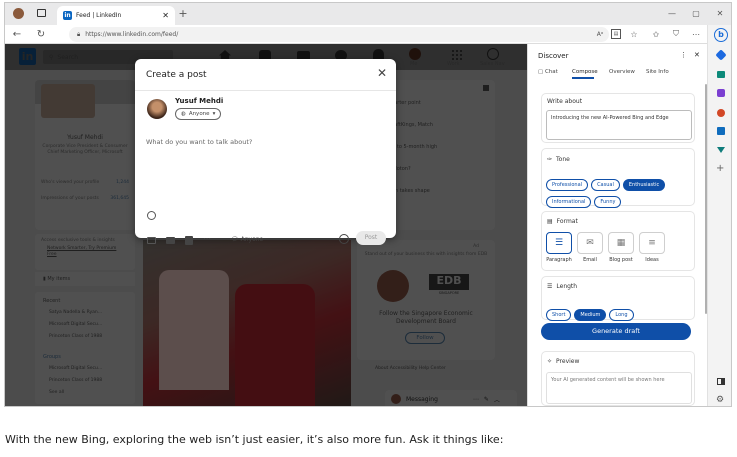 The width and height of the screenshot is (737, 457). I want to click on post-button: Post, so click(371, 238).